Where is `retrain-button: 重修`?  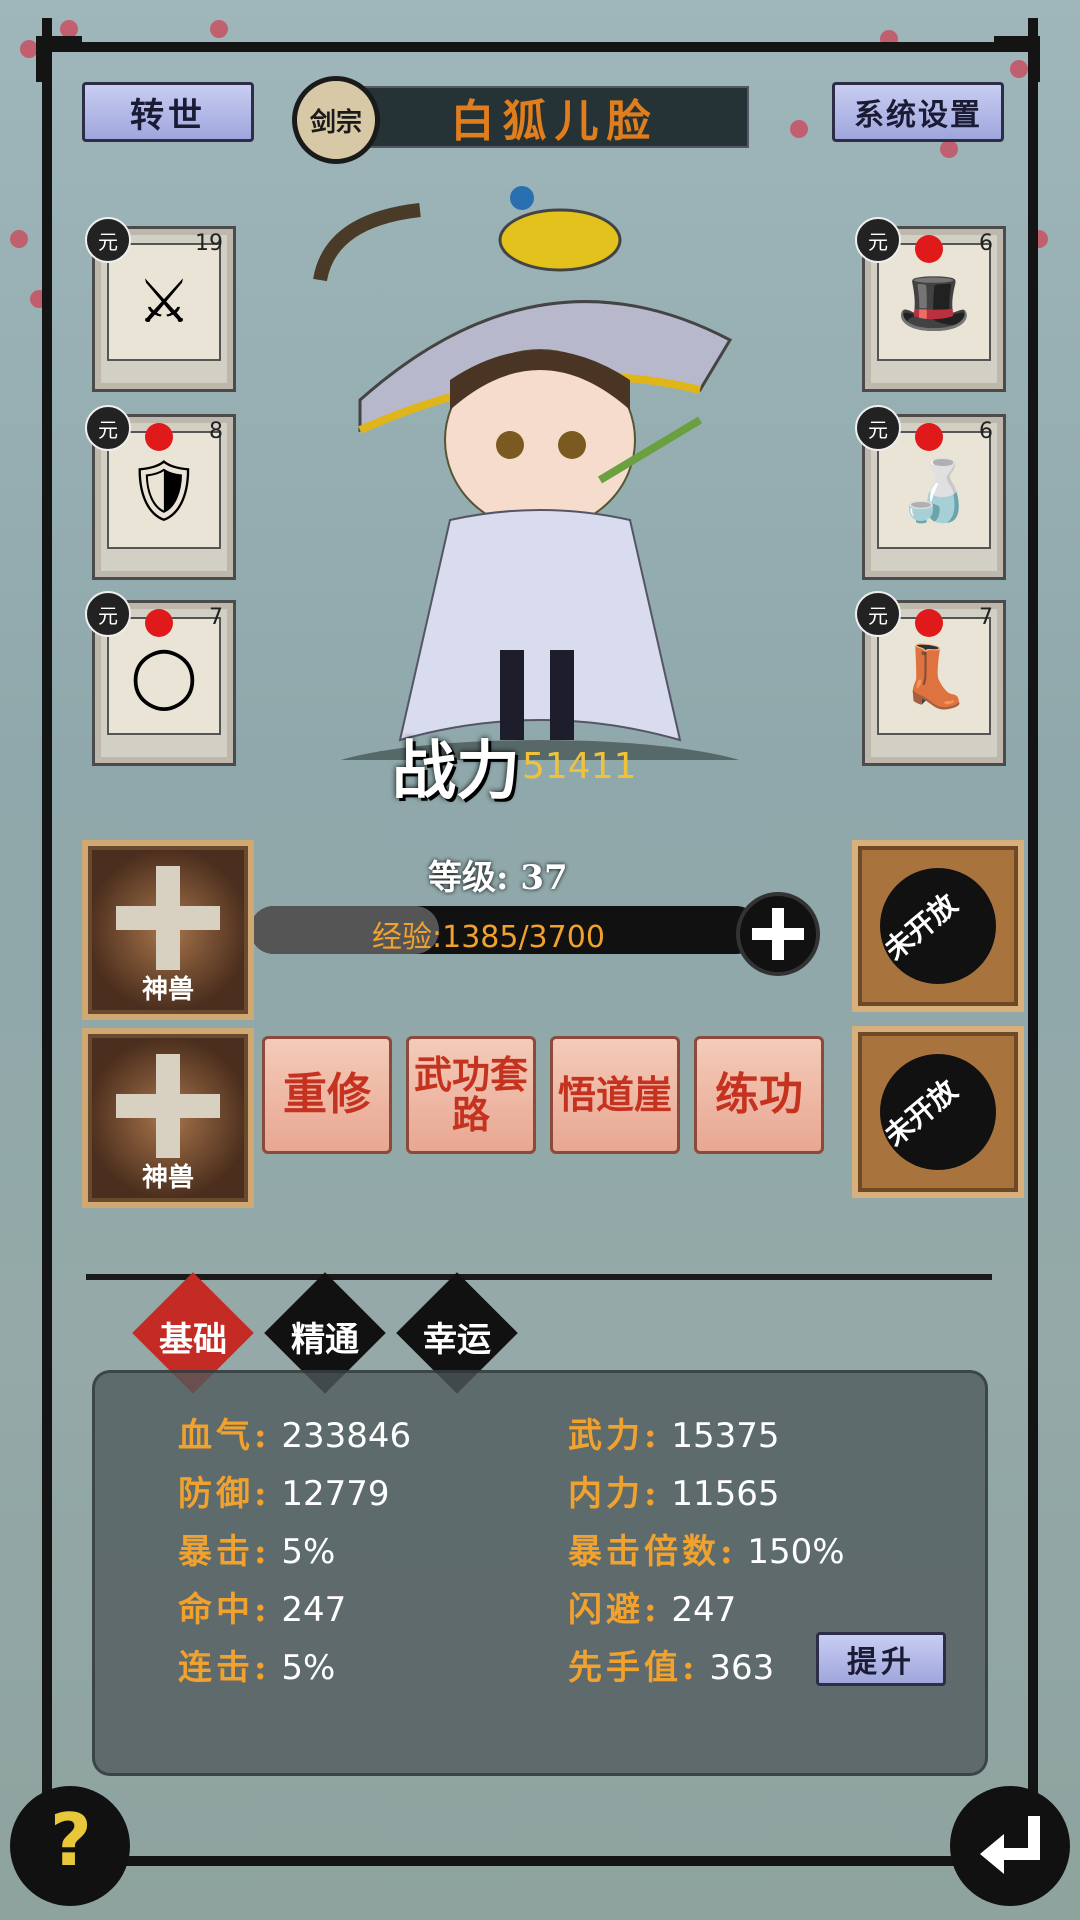
retrain-button: 重修 is located at coordinates (327, 1095).